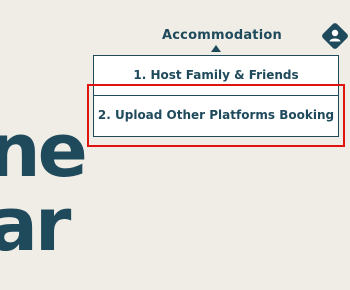 The width and height of the screenshot is (350, 290). Describe the element at coordinates (216, 75) in the screenshot. I see `menu-item-host-family-friends: 1. Host Family & Friends` at that location.